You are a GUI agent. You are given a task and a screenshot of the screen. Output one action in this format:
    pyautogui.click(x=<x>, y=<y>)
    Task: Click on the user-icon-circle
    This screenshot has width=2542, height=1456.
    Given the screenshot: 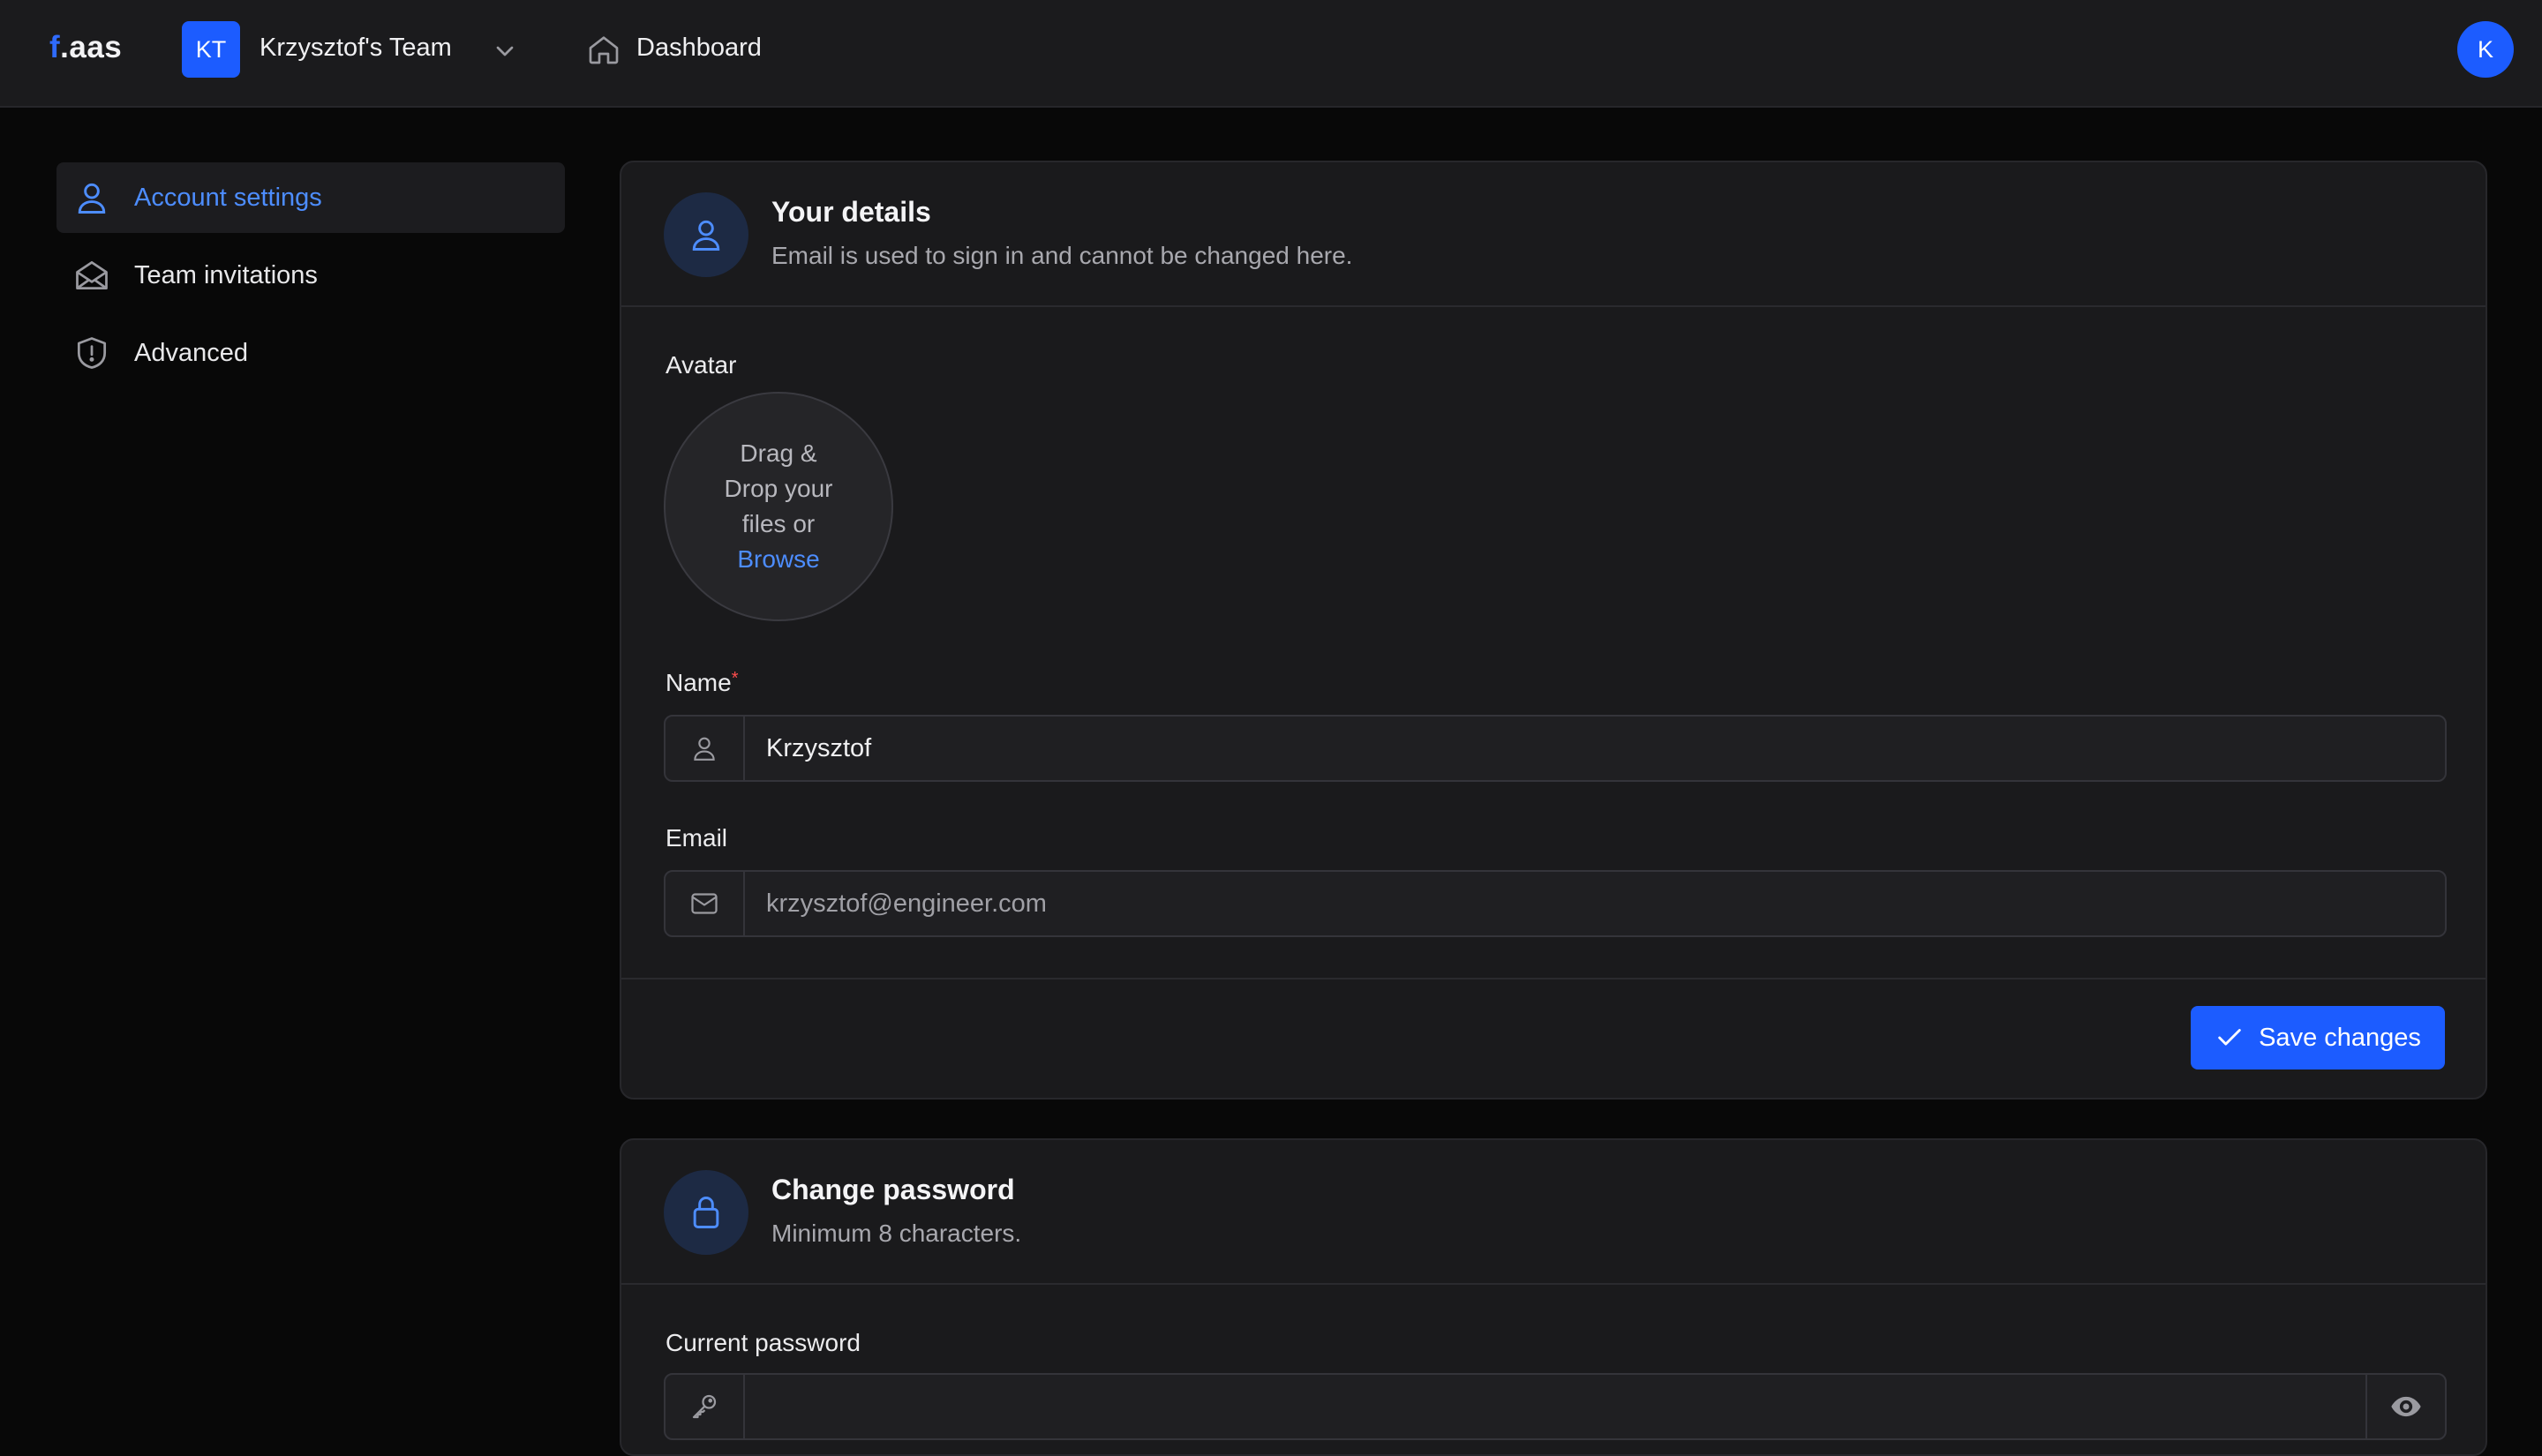 What is the action you would take?
    pyautogui.click(x=706, y=235)
    